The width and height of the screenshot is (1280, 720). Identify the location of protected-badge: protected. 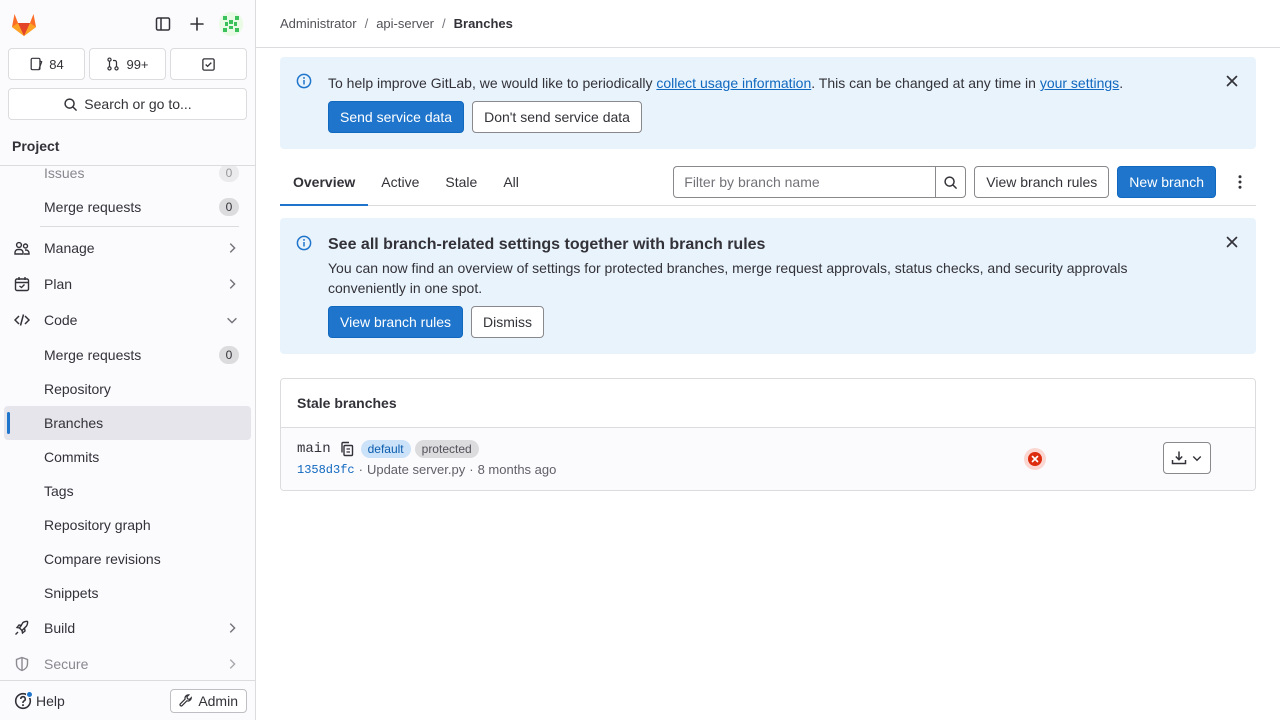
(446, 449).